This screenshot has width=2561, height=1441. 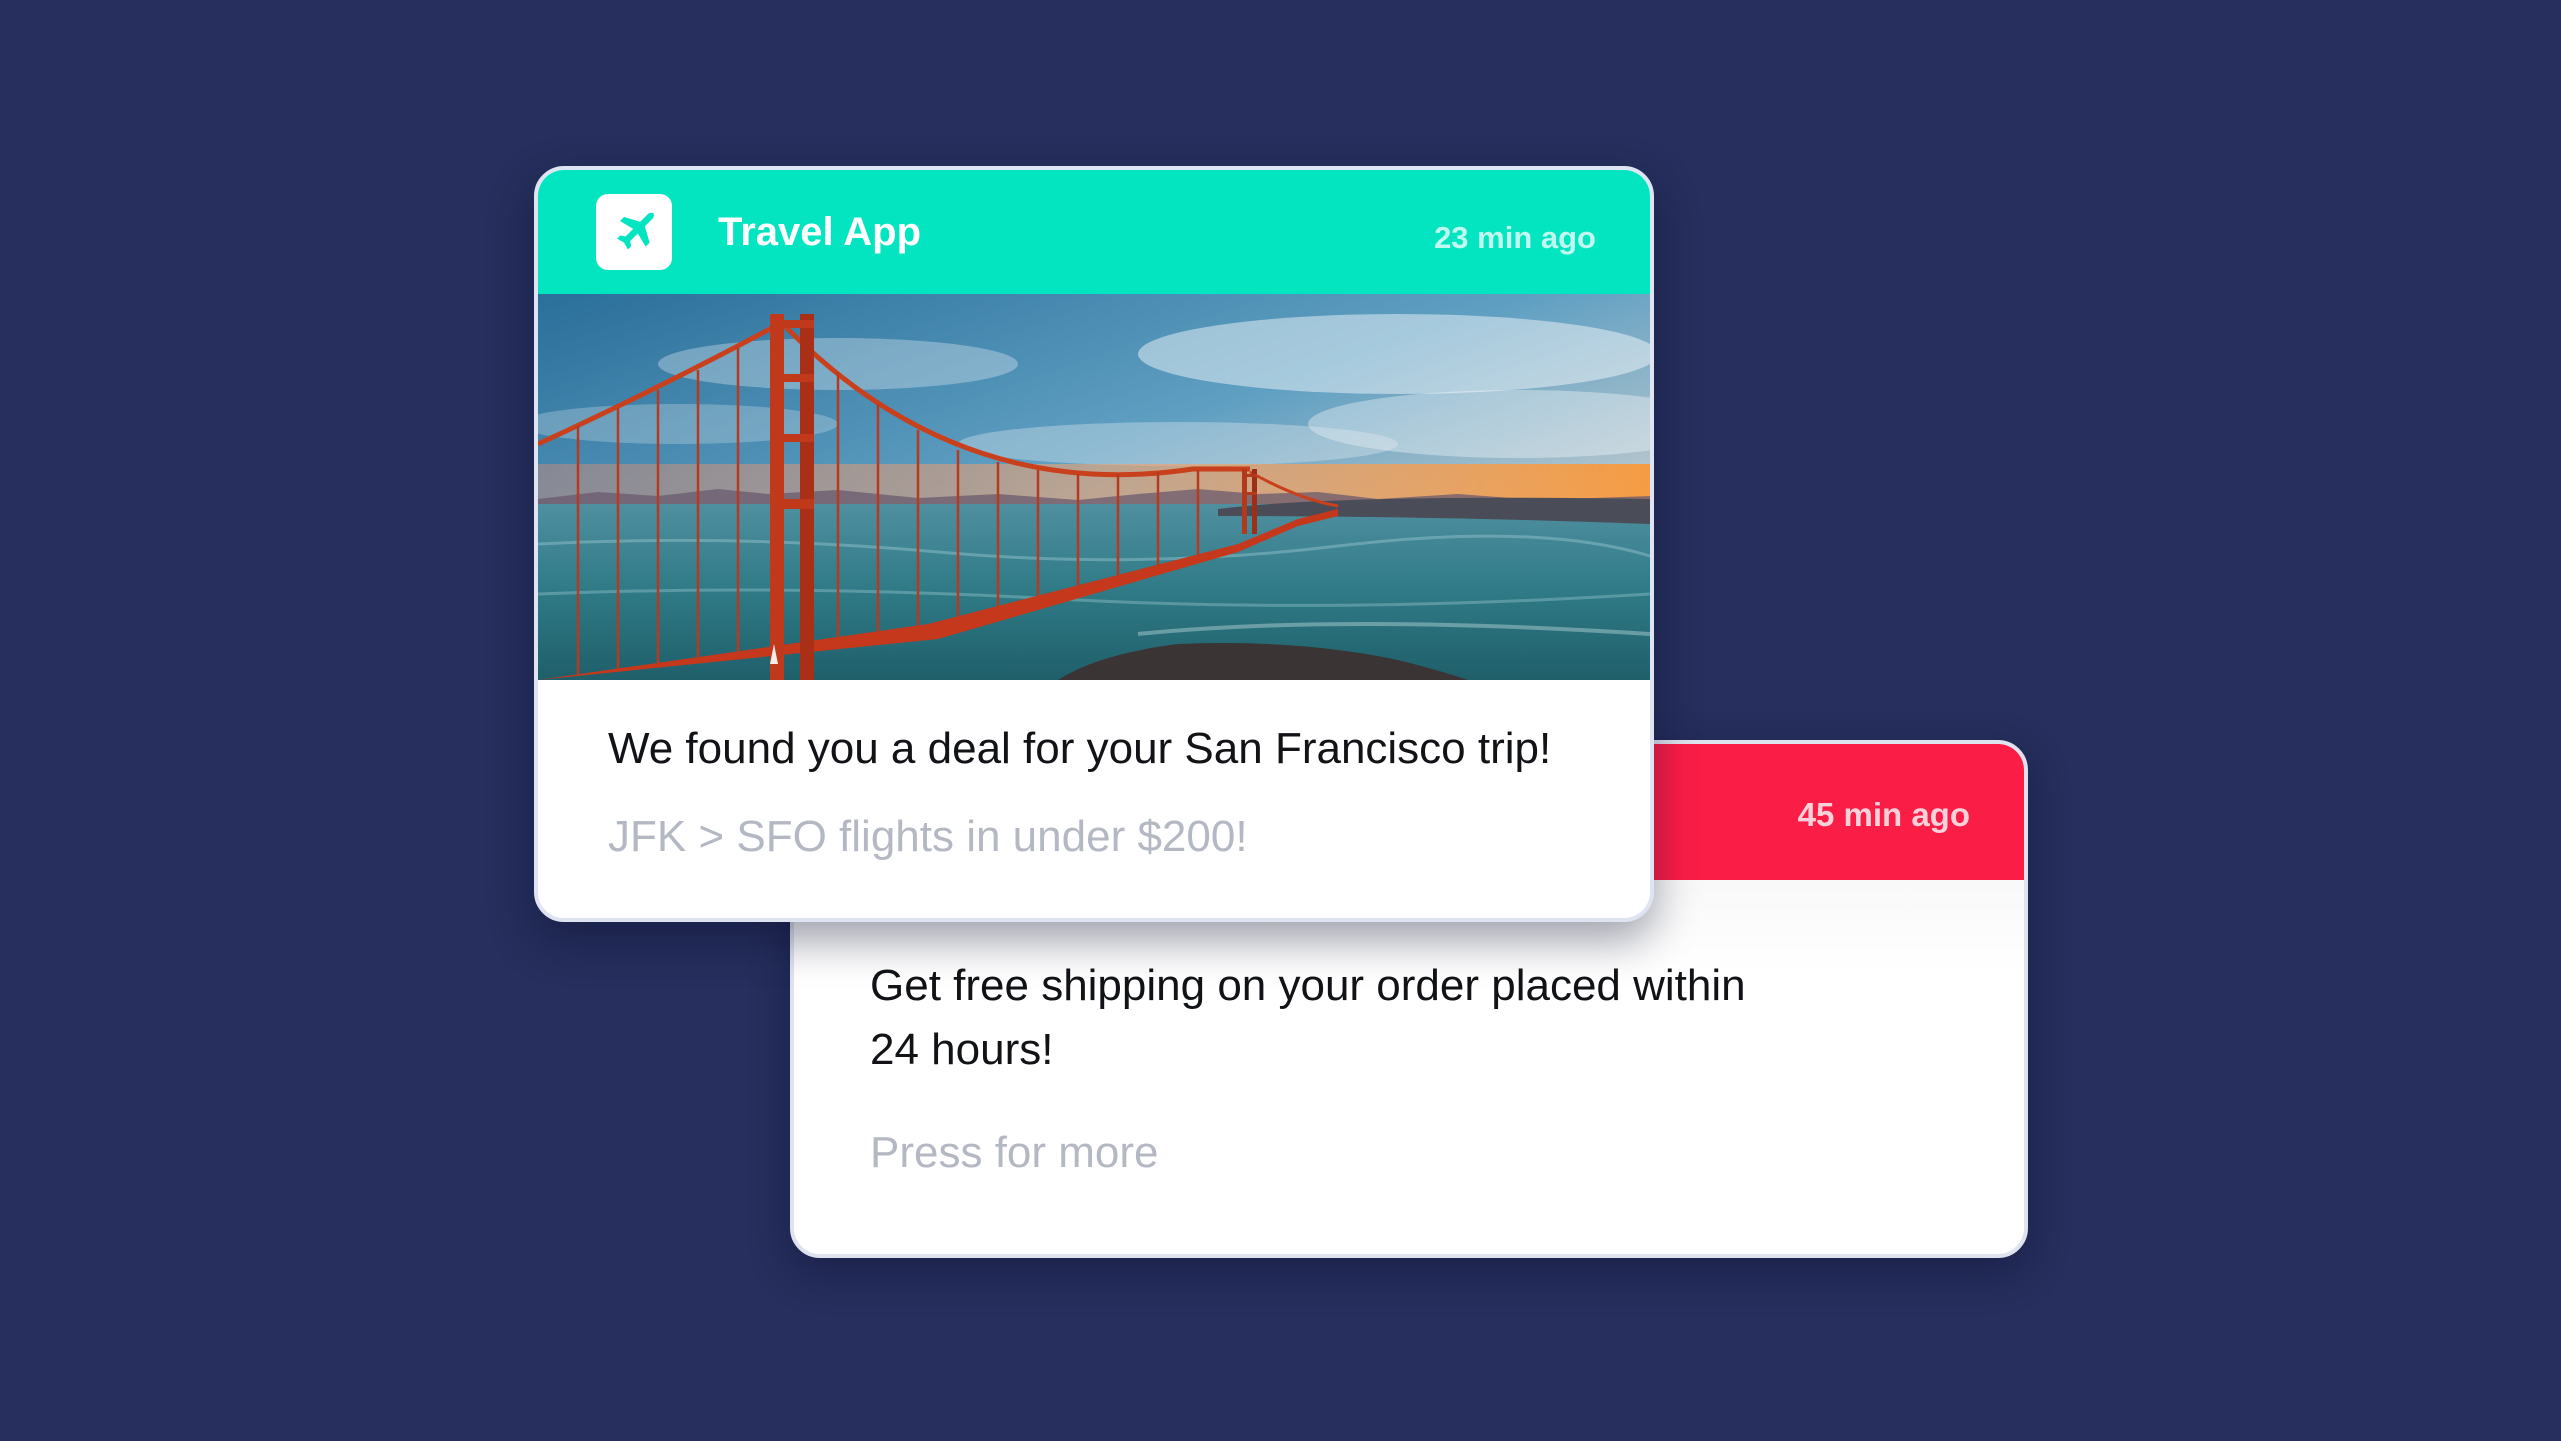 What do you see at coordinates (1515, 237) in the screenshot?
I see `travel-notification-time: 23 min ago` at bounding box center [1515, 237].